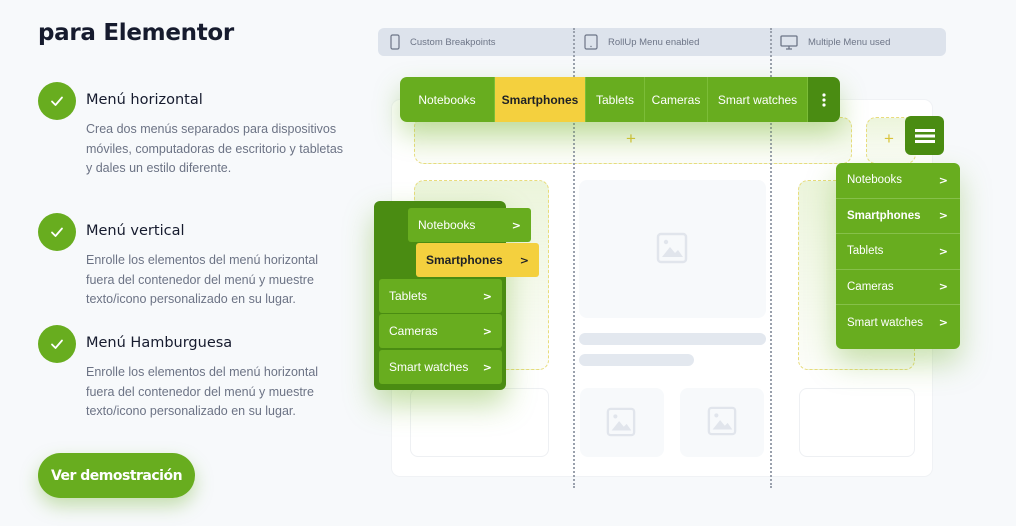 This screenshot has width=1016, height=526. Describe the element at coordinates (408, 296) in the screenshot. I see `vmenu-label: Tablets` at that location.